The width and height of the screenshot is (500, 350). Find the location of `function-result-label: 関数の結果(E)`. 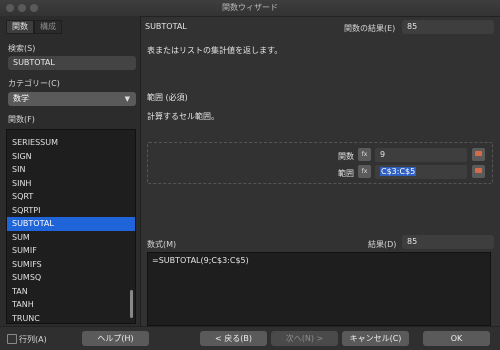

function-result-label: 関数の結果(E) is located at coordinates (370, 28).